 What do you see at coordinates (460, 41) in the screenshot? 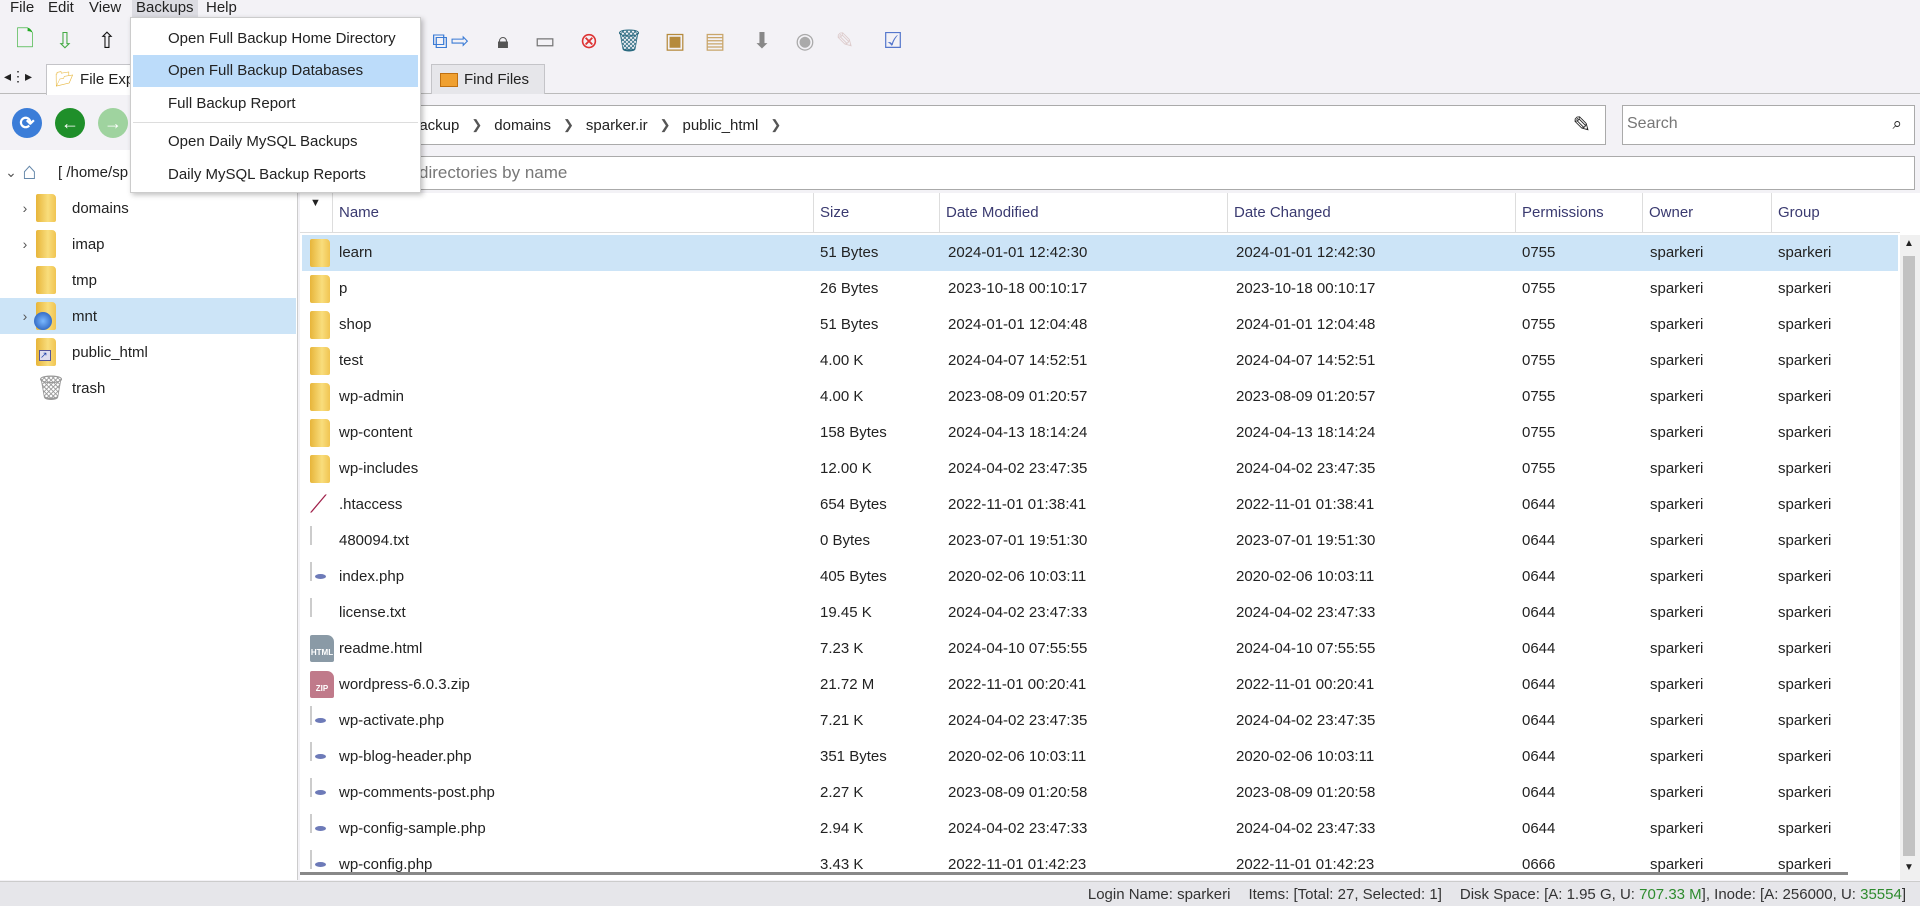
I see `move-icon: ⇨` at bounding box center [460, 41].